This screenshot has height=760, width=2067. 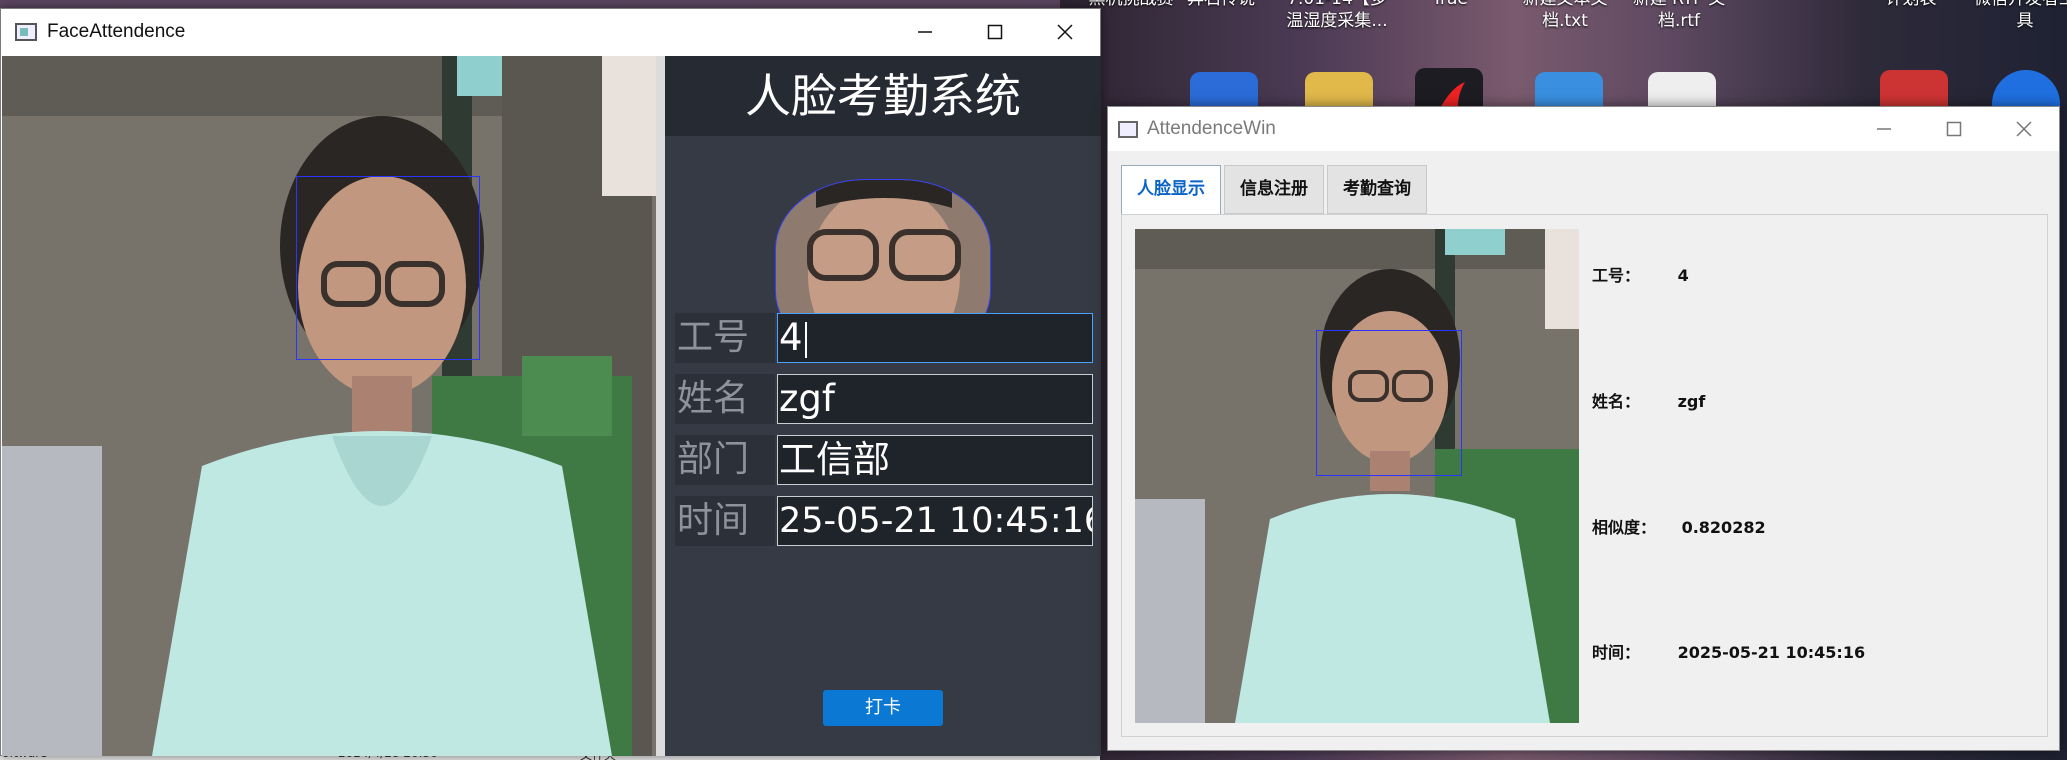 I want to click on info-employee-id: 工号： 4, so click(x=1640, y=274).